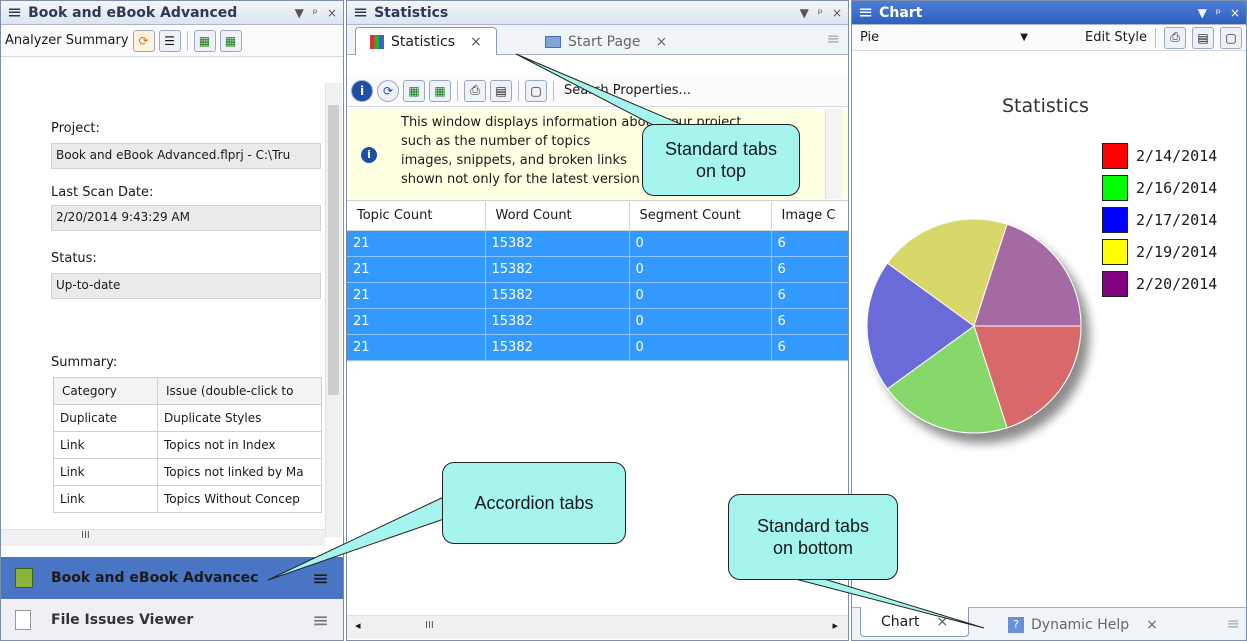 This screenshot has width=1247, height=641. Describe the element at coordinates (163, 537) in the screenshot. I see `analyzer-horizontal-scrollbar: III` at that location.